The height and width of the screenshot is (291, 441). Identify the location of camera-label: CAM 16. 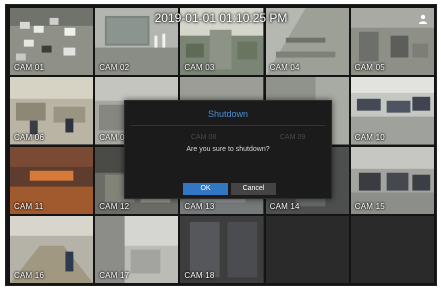
(29, 275).